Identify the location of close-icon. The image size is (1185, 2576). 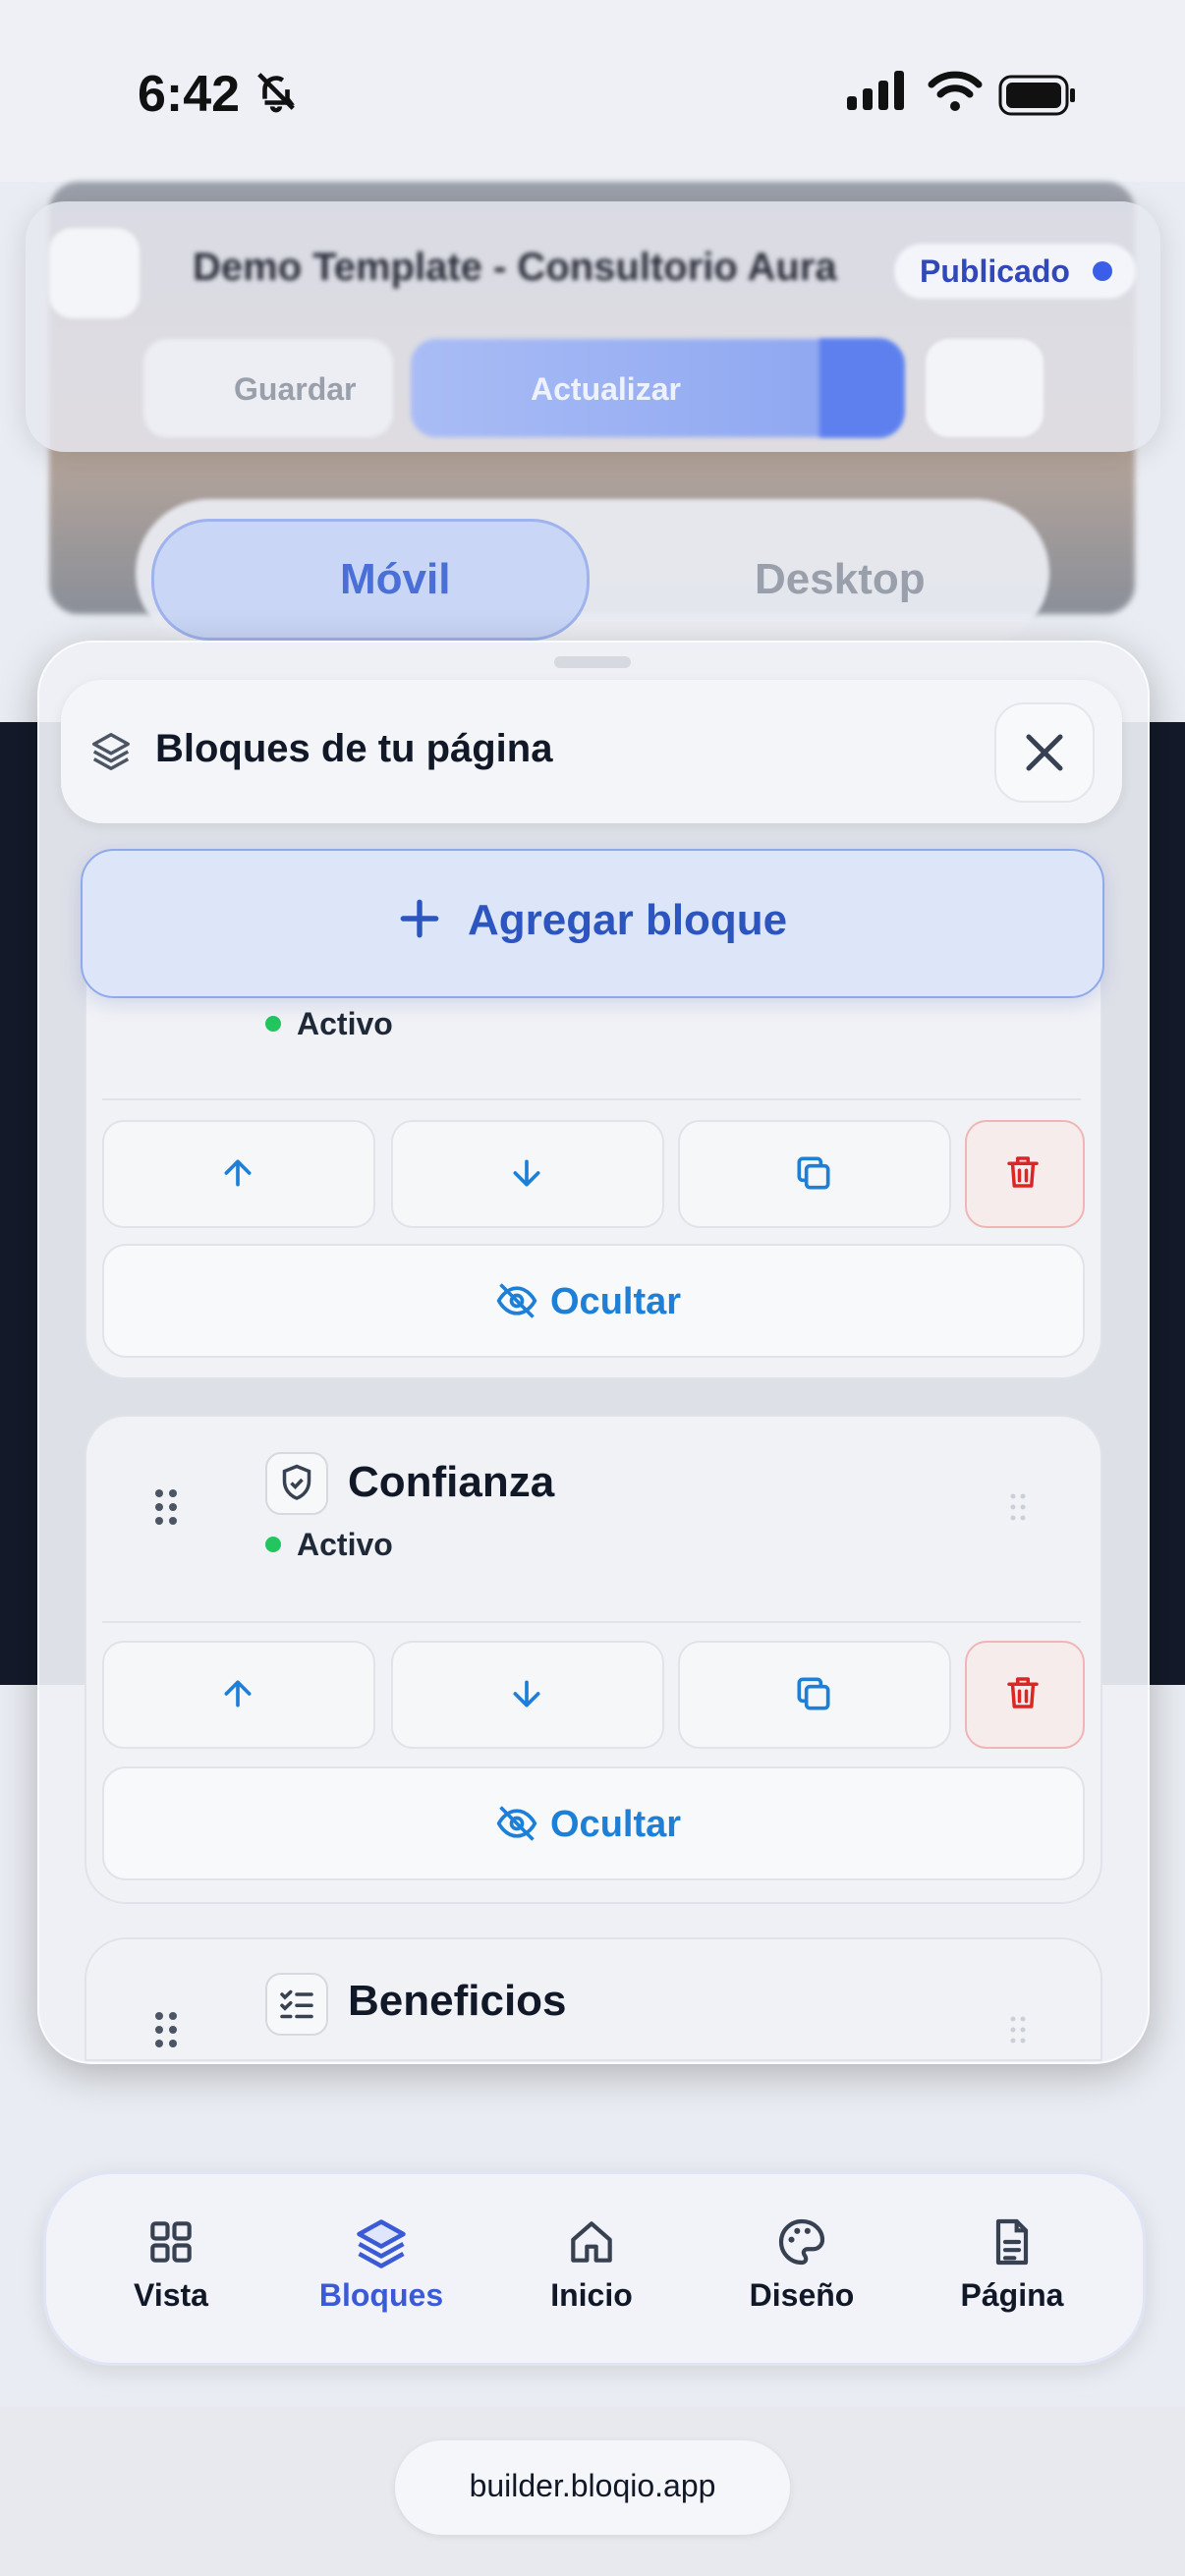
(1045, 752).